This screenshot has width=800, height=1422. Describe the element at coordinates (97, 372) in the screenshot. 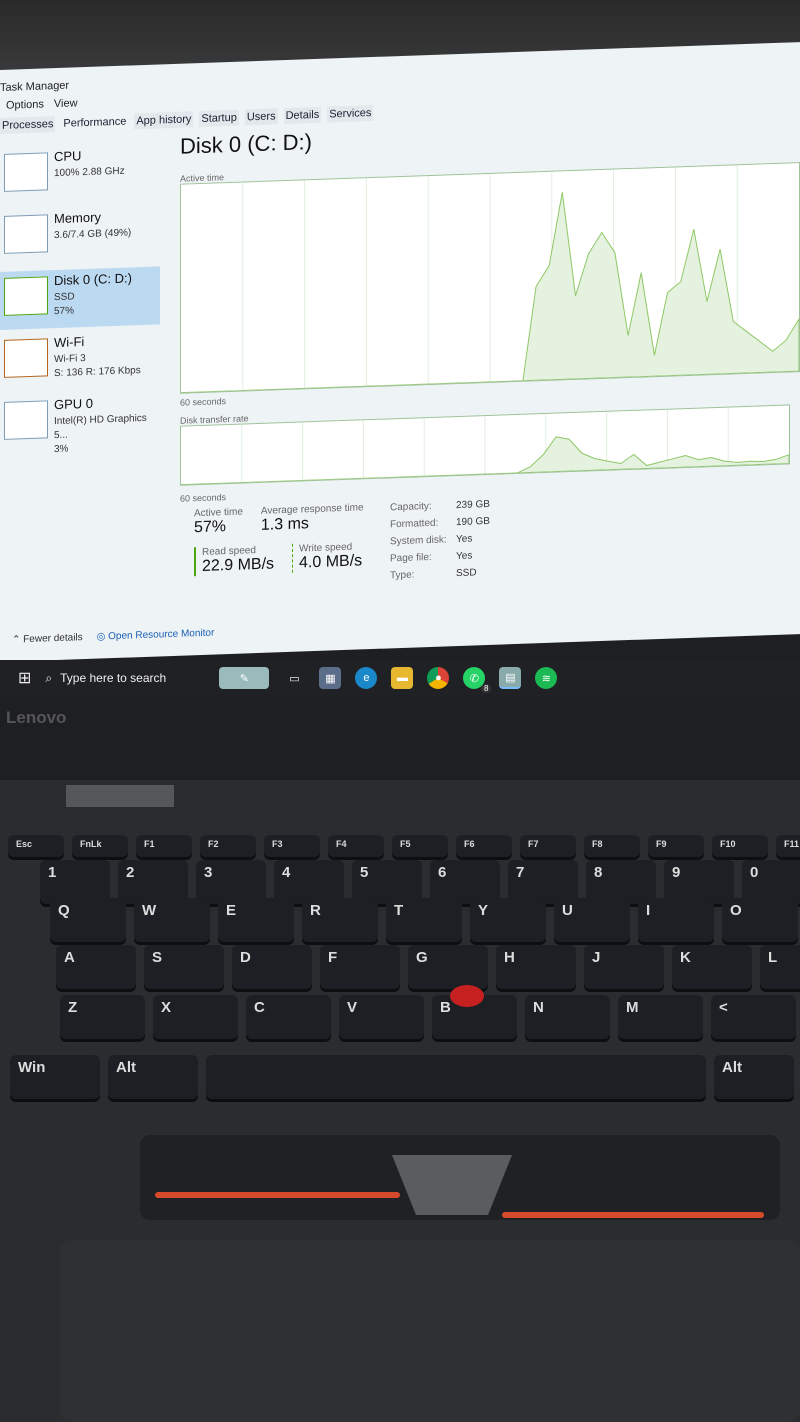

I see `item-detail: S: 136 R: 176 Kbps` at that location.